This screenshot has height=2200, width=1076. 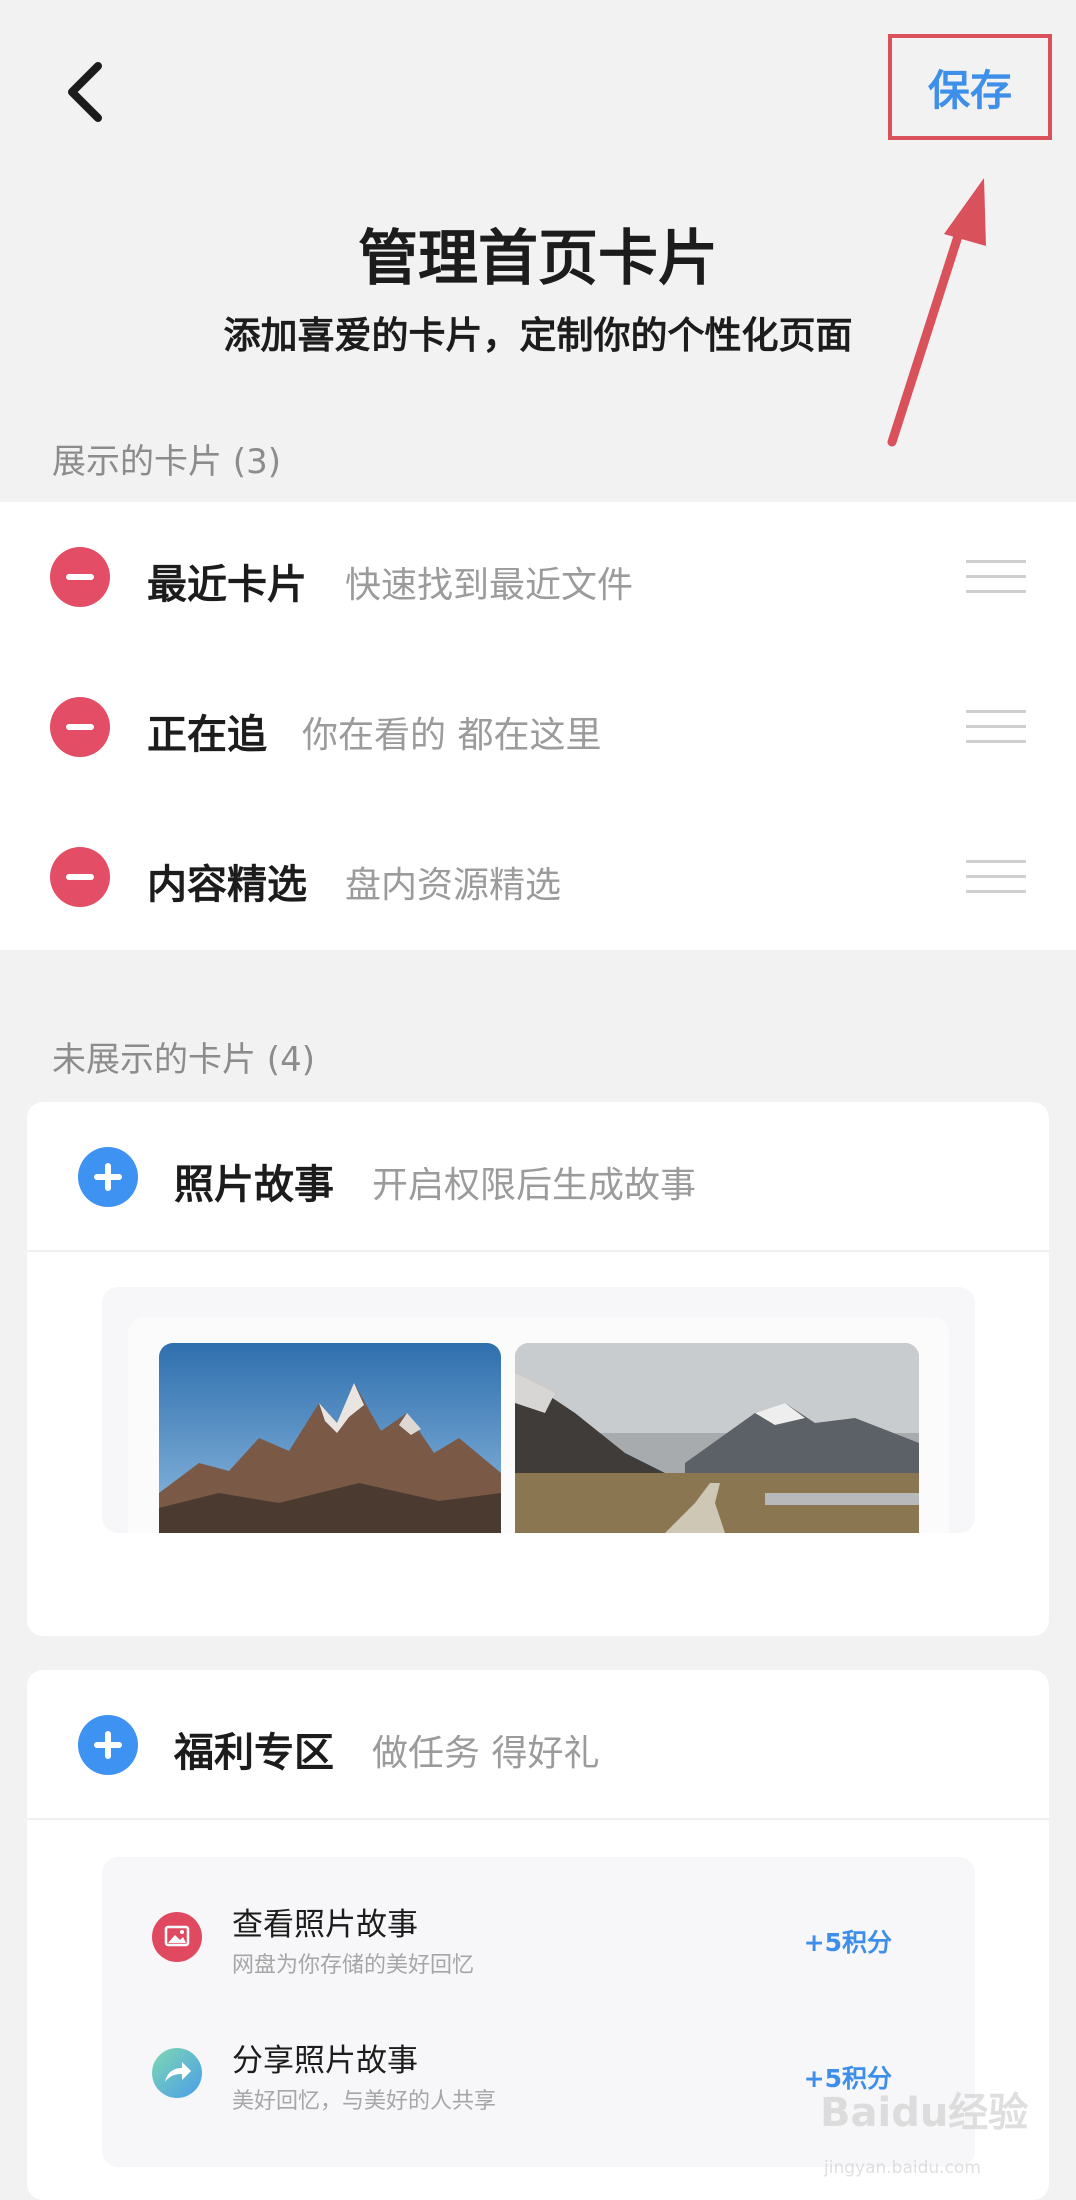 I want to click on hidden-section-label: 未展示的卡片 (4), so click(x=183, y=1060).